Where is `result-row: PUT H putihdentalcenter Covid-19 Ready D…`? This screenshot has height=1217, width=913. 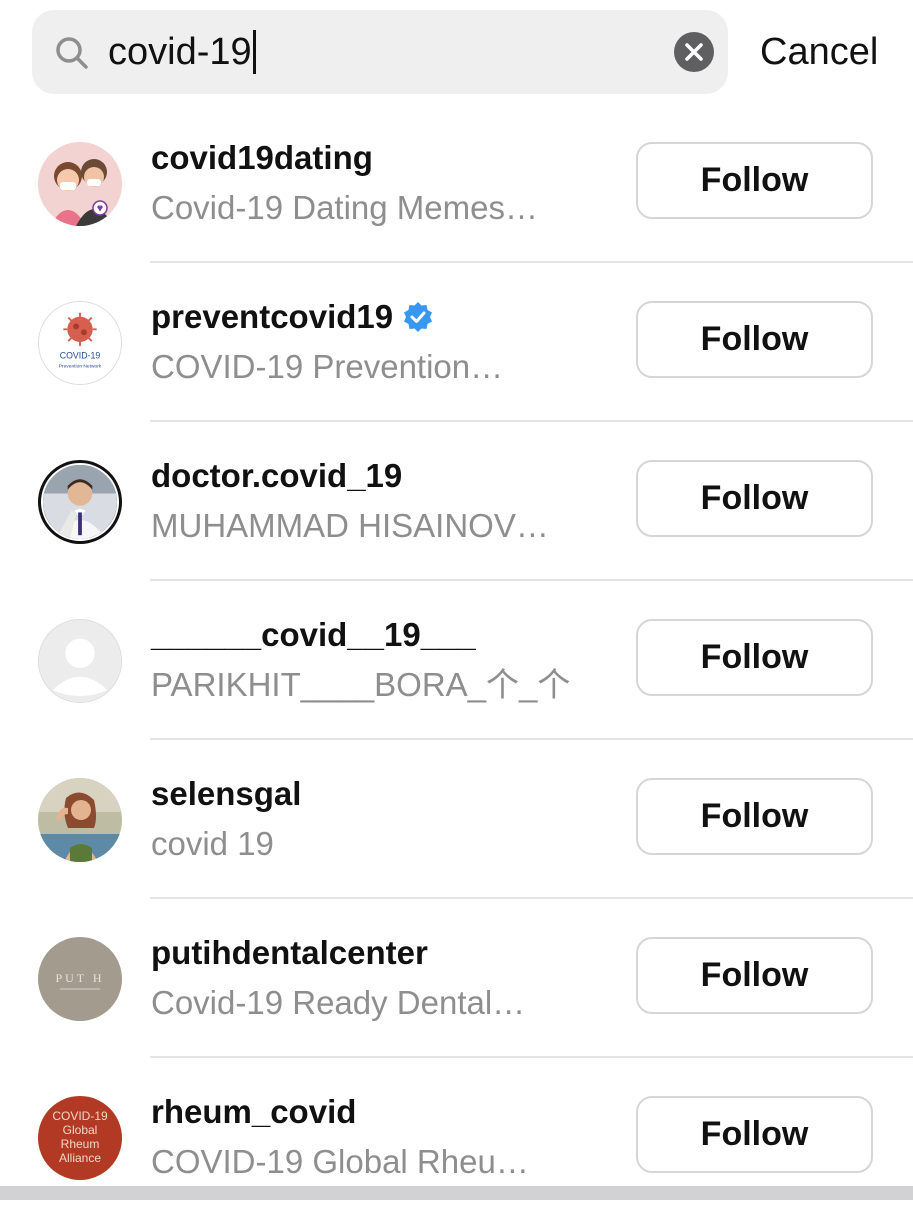 result-row: PUT H putihdentalcenter Covid-19 Ready D… is located at coordinates (456, 978).